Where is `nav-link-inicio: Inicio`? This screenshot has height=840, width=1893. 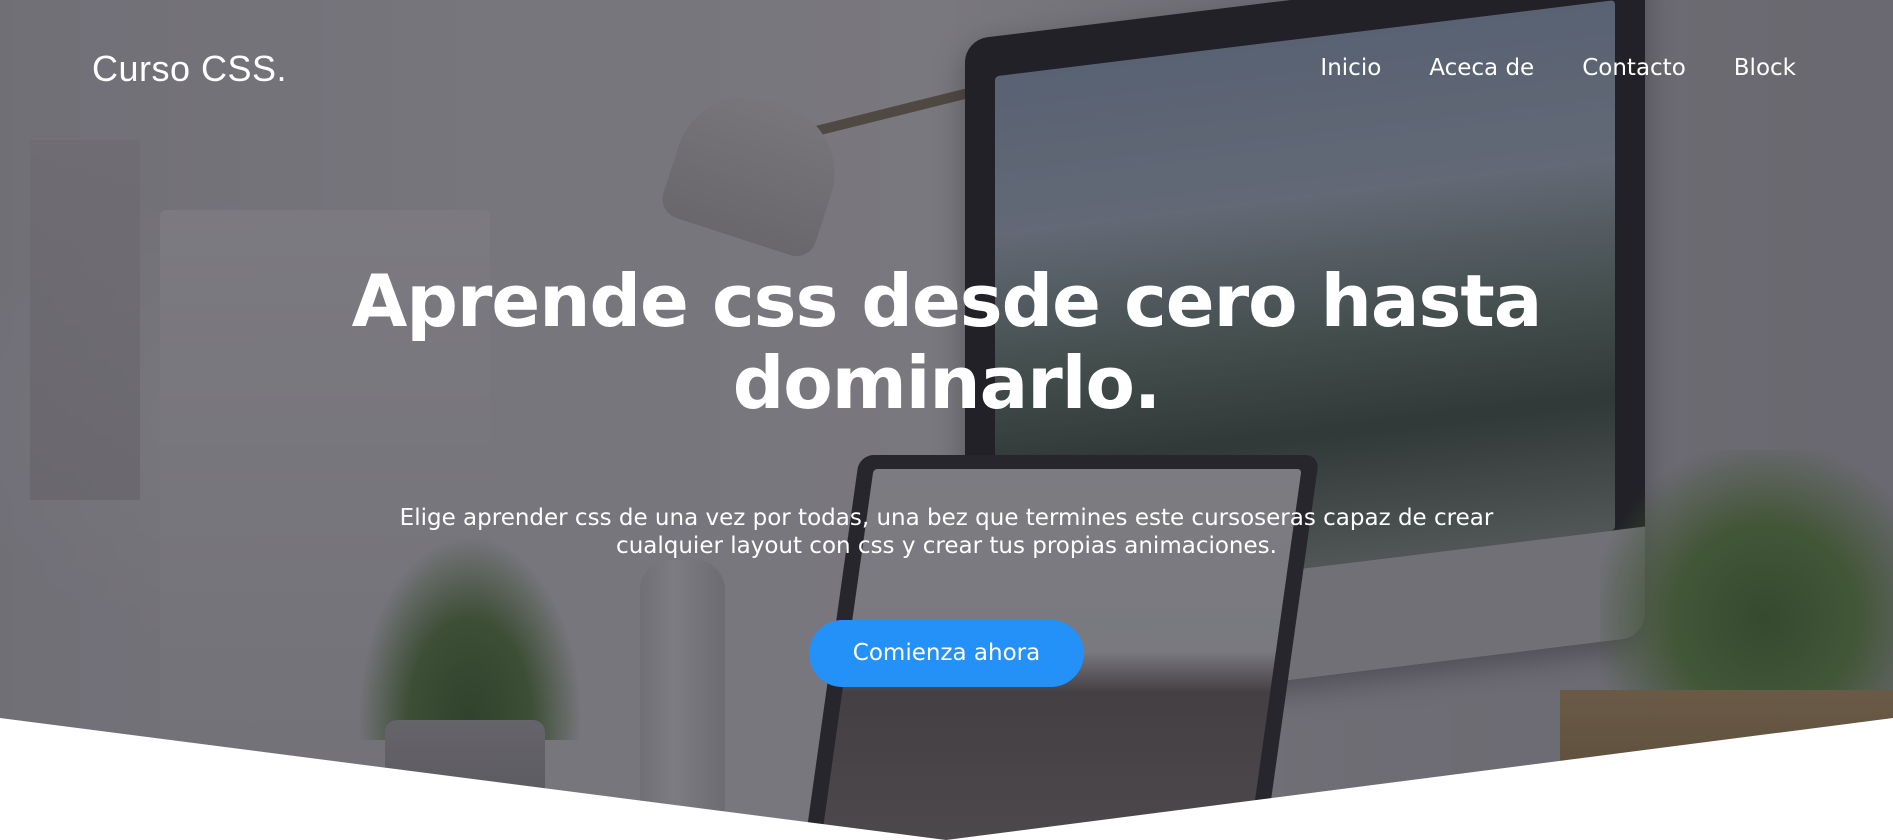
nav-link-inicio: Inicio is located at coordinates (1350, 68).